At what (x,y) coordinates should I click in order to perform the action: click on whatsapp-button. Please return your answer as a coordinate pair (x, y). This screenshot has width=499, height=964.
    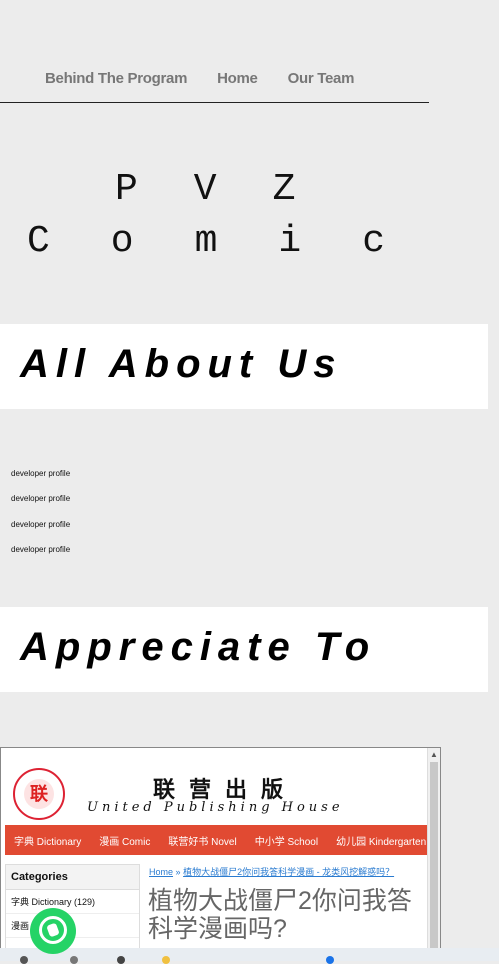
    Looking at the image, I should click on (53, 931).